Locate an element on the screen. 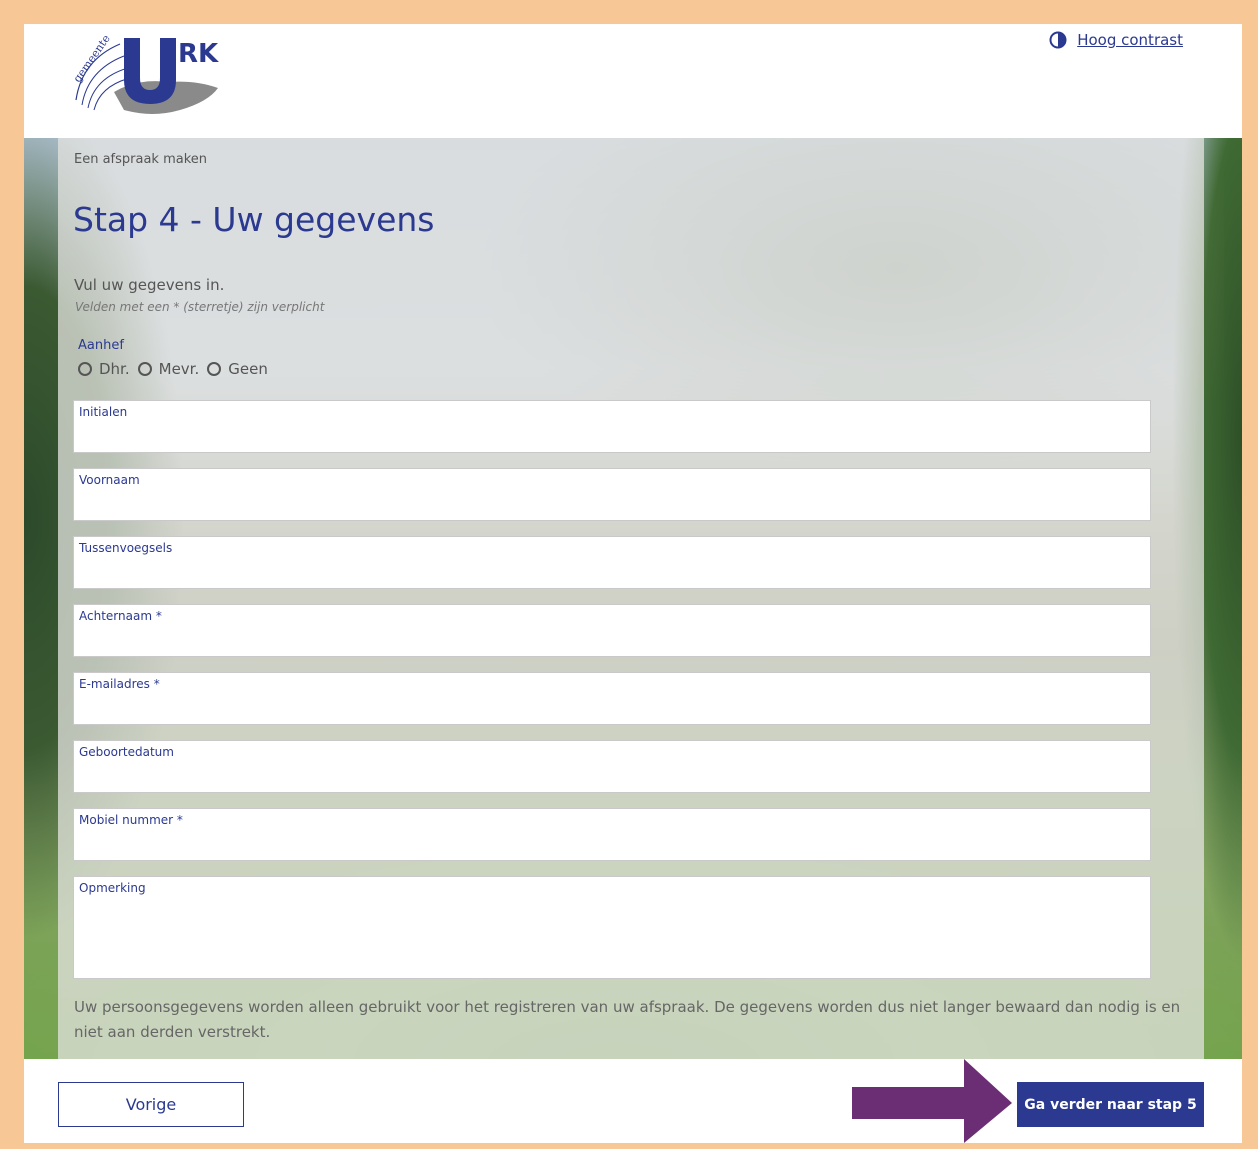 The width and height of the screenshot is (1258, 1149). next-step-button: Ga verder naar stap 5 is located at coordinates (1110, 1104).